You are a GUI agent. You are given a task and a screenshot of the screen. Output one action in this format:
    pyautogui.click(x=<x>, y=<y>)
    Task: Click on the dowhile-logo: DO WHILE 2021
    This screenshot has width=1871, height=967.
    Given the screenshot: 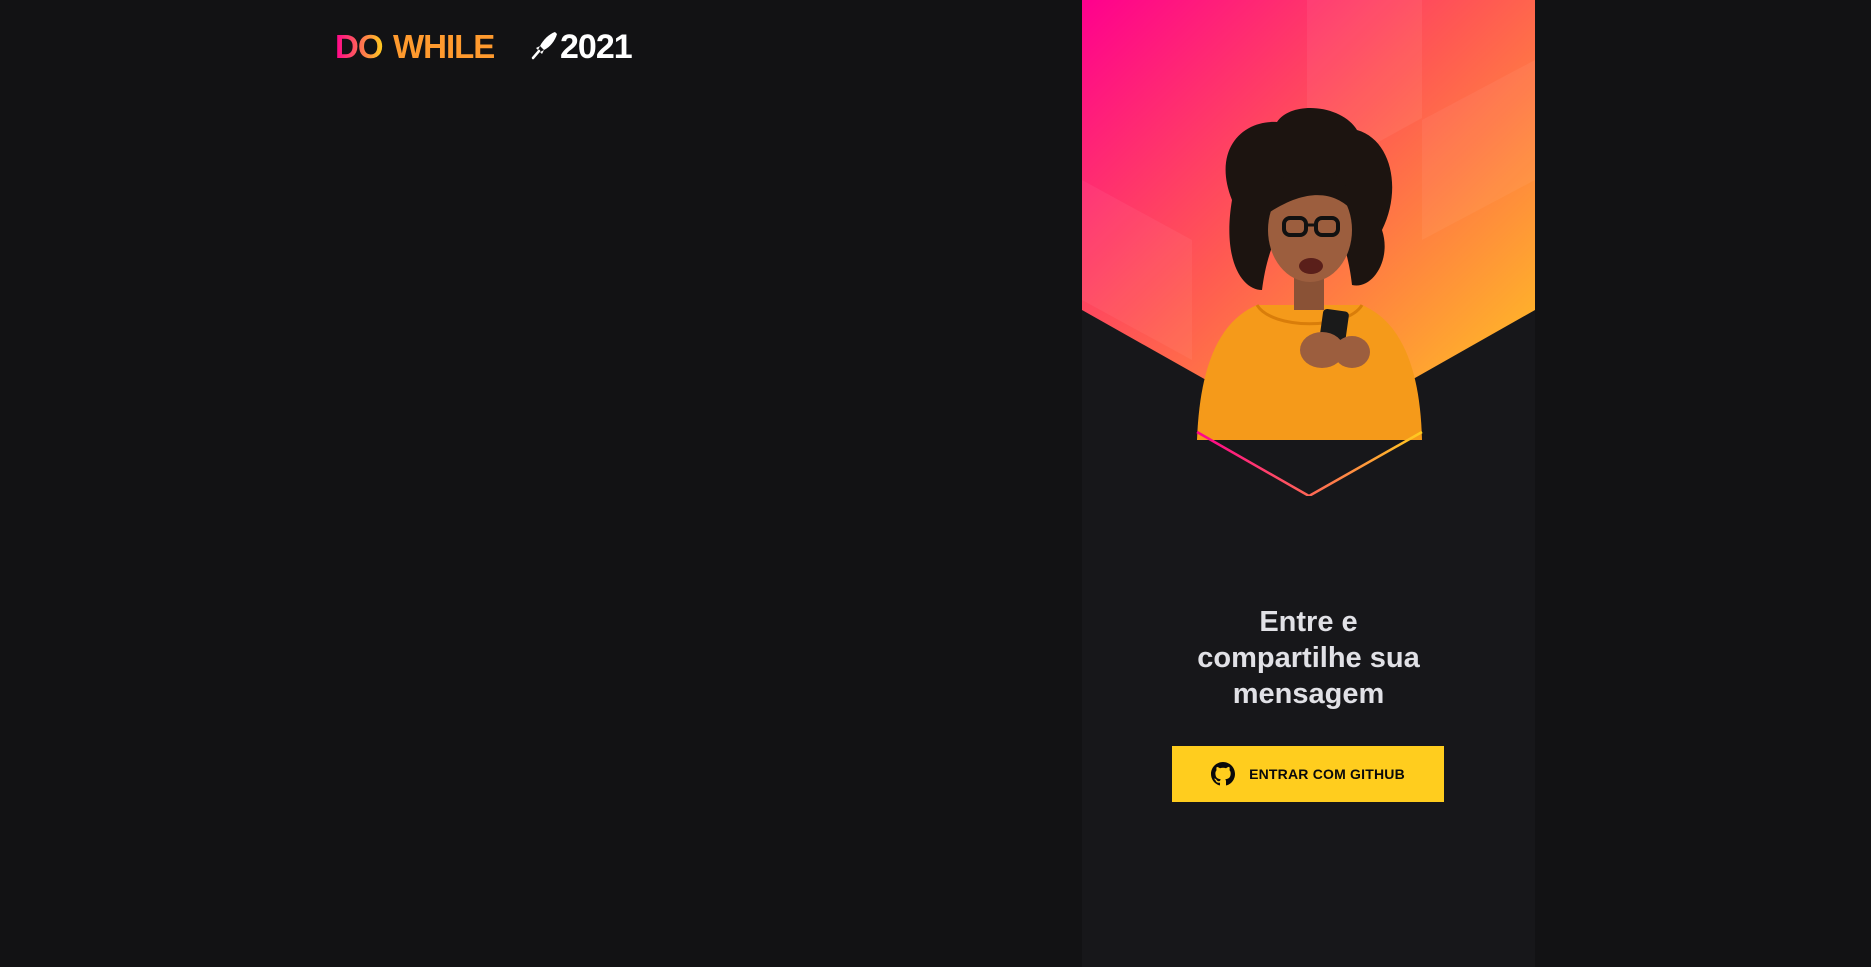 What is the action you would take?
    pyautogui.click(x=500, y=45)
    